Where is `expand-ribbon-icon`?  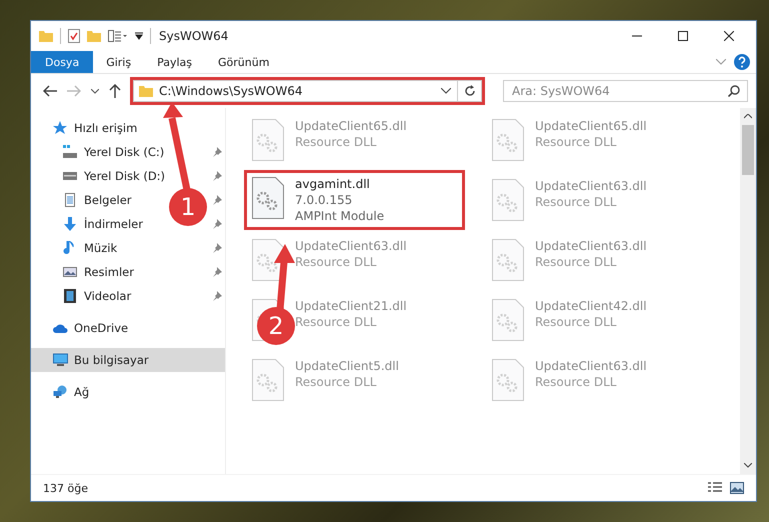 expand-ribbon-icon is located at coordinates (721, 62).